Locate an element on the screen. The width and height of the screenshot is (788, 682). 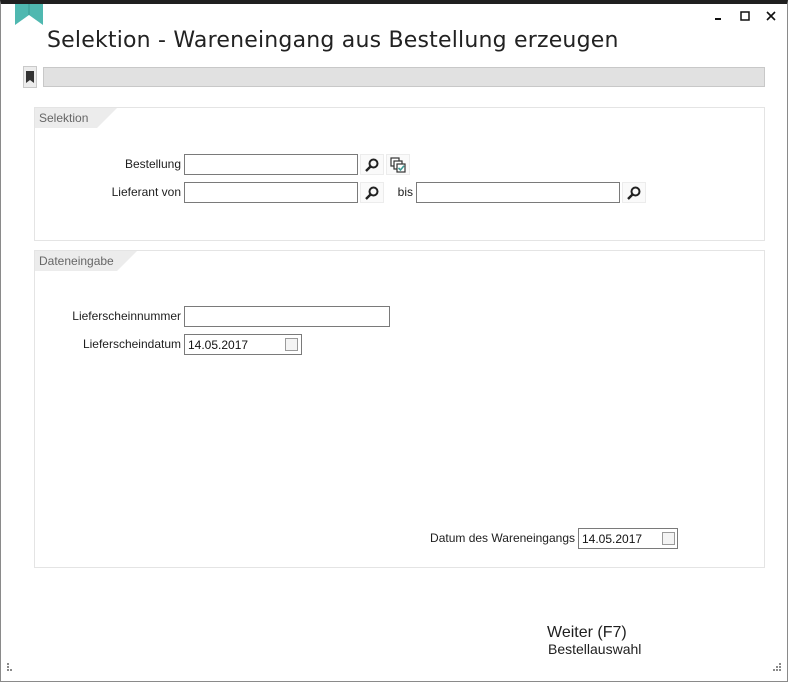
data-entry-group-title: Dateneingabe is located at coordinates (76, 261).